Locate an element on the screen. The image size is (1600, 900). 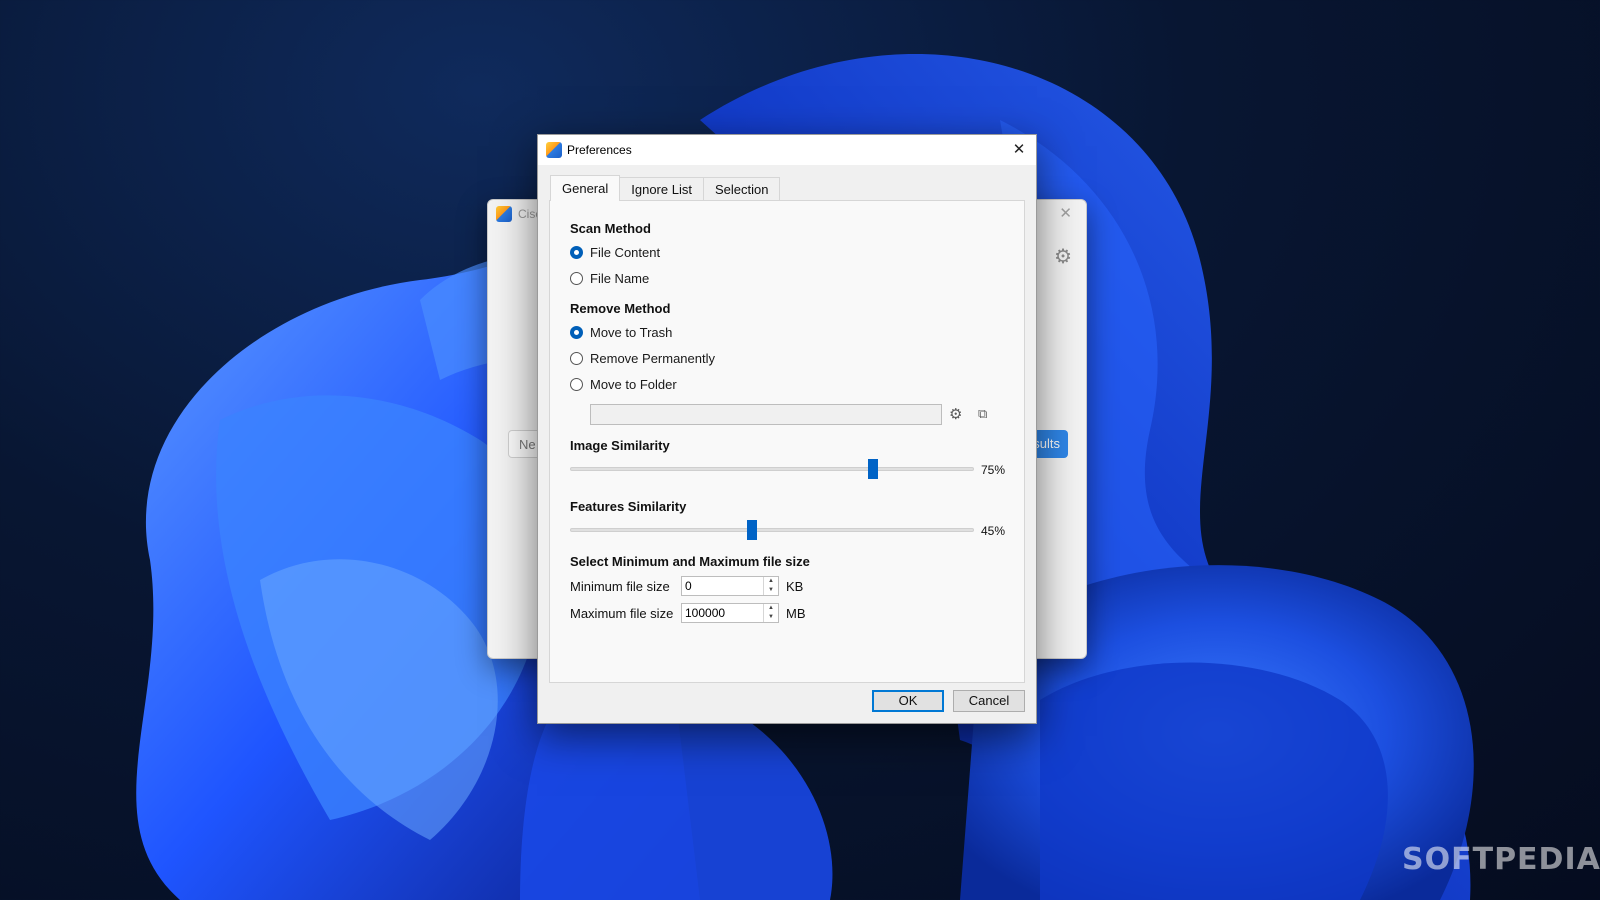
radio-move-to-trash: Move to Trash is located at coordinates (621, 332).